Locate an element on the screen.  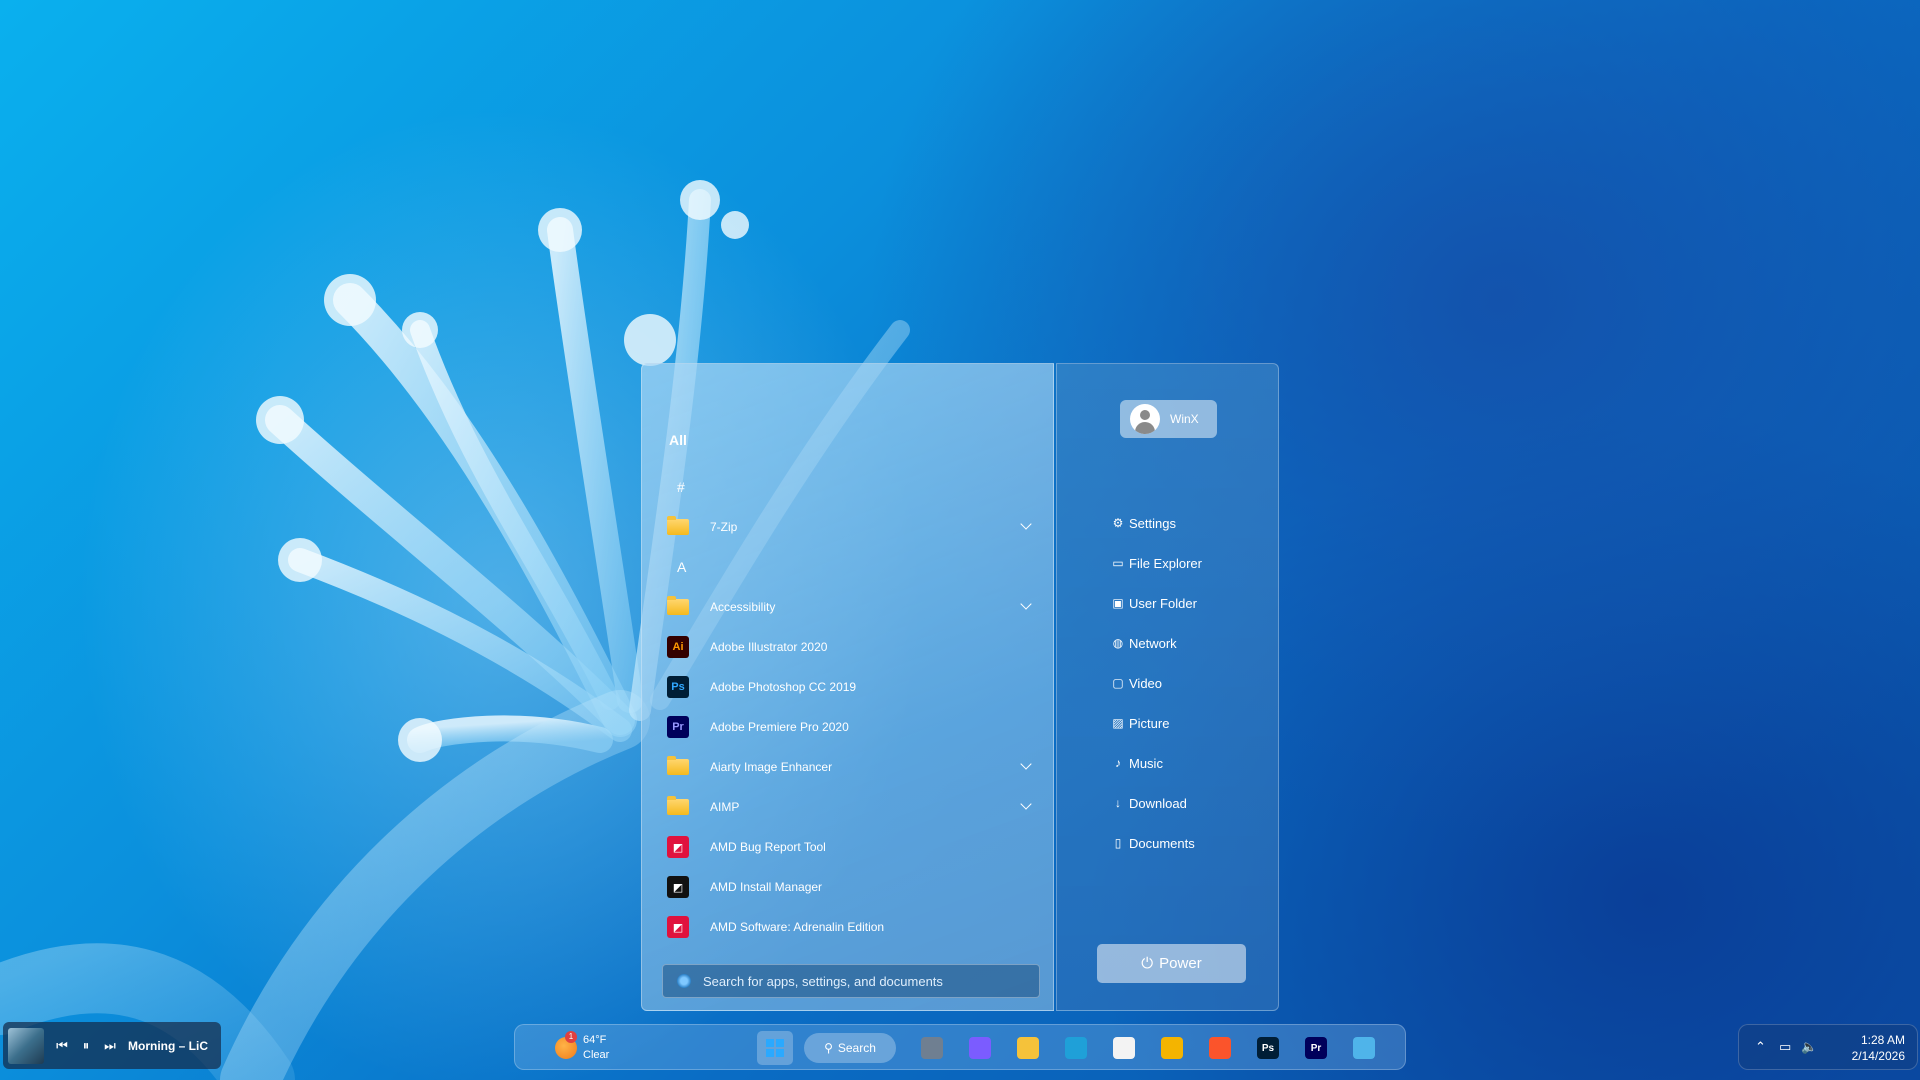
microsoft-store-icon is located at coordinates (1124, 1048).